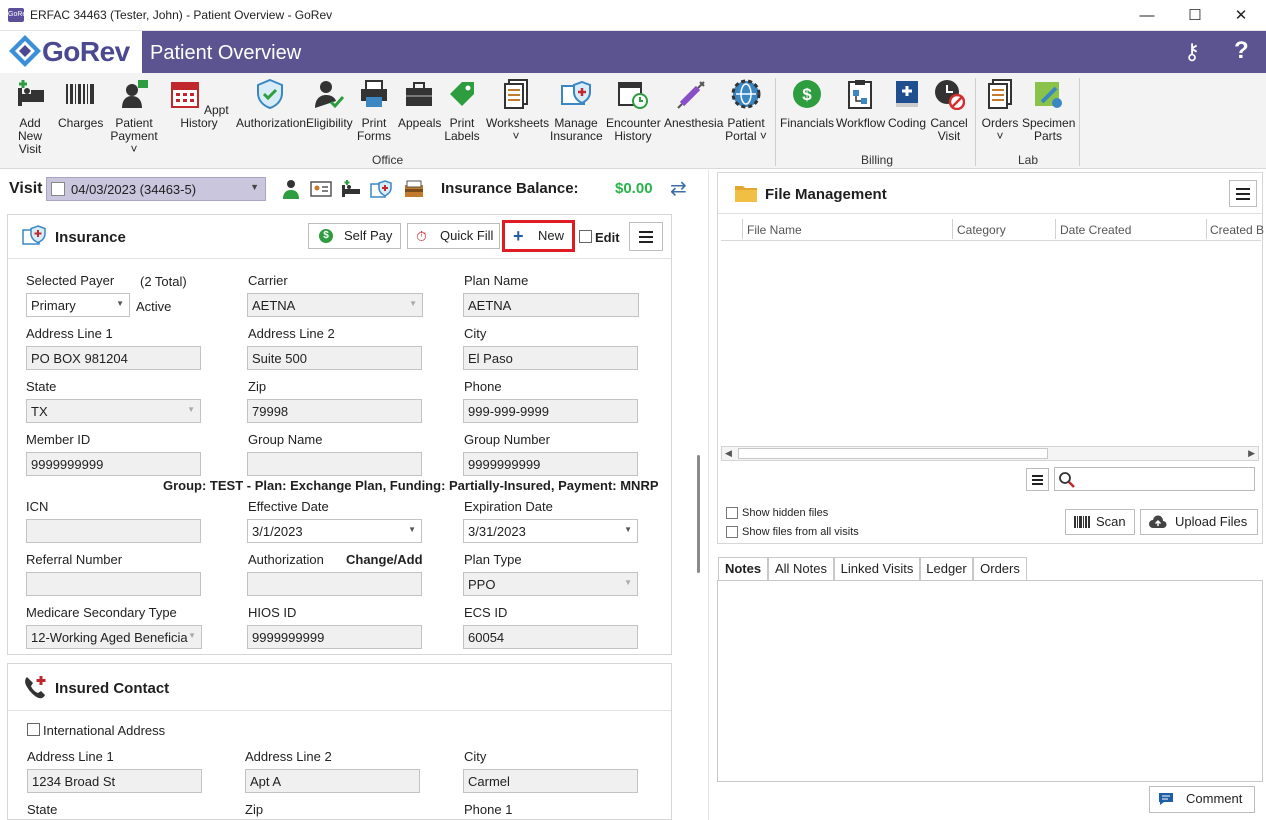 This screenshot has height=820, width=1266. Describe the element at coordinates (1154, 479) in the screenshot. I see `file-search-input` at that location.